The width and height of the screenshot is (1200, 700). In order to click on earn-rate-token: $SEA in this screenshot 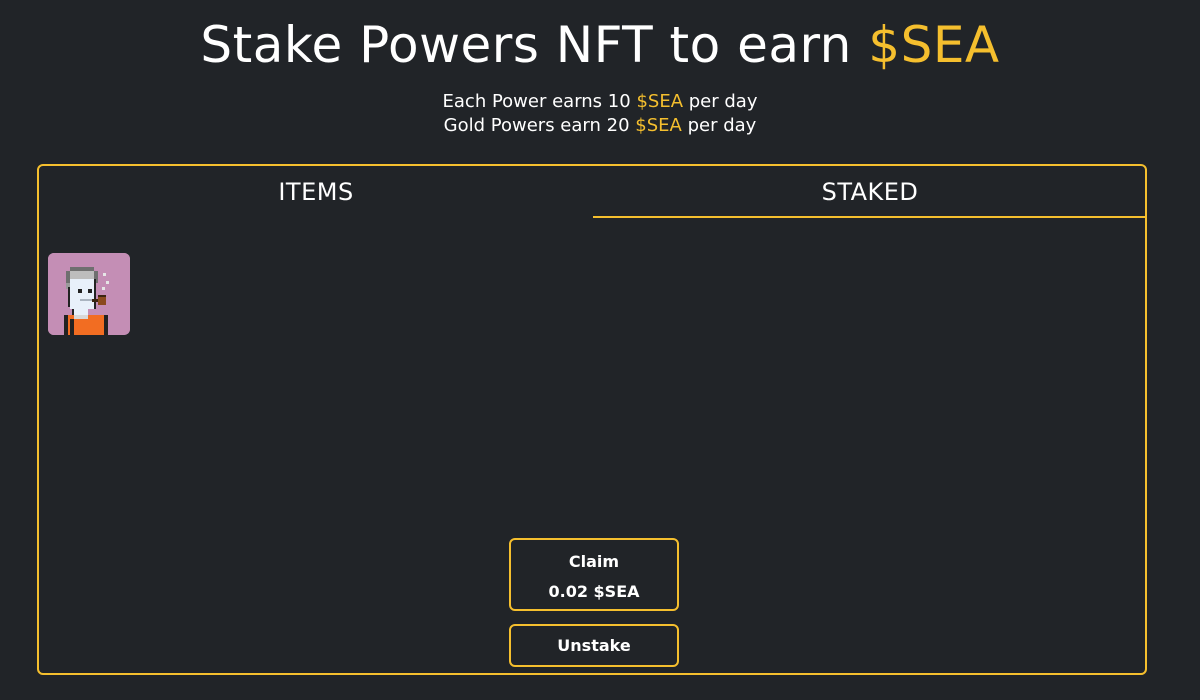, I will do `click(660, 101)`.